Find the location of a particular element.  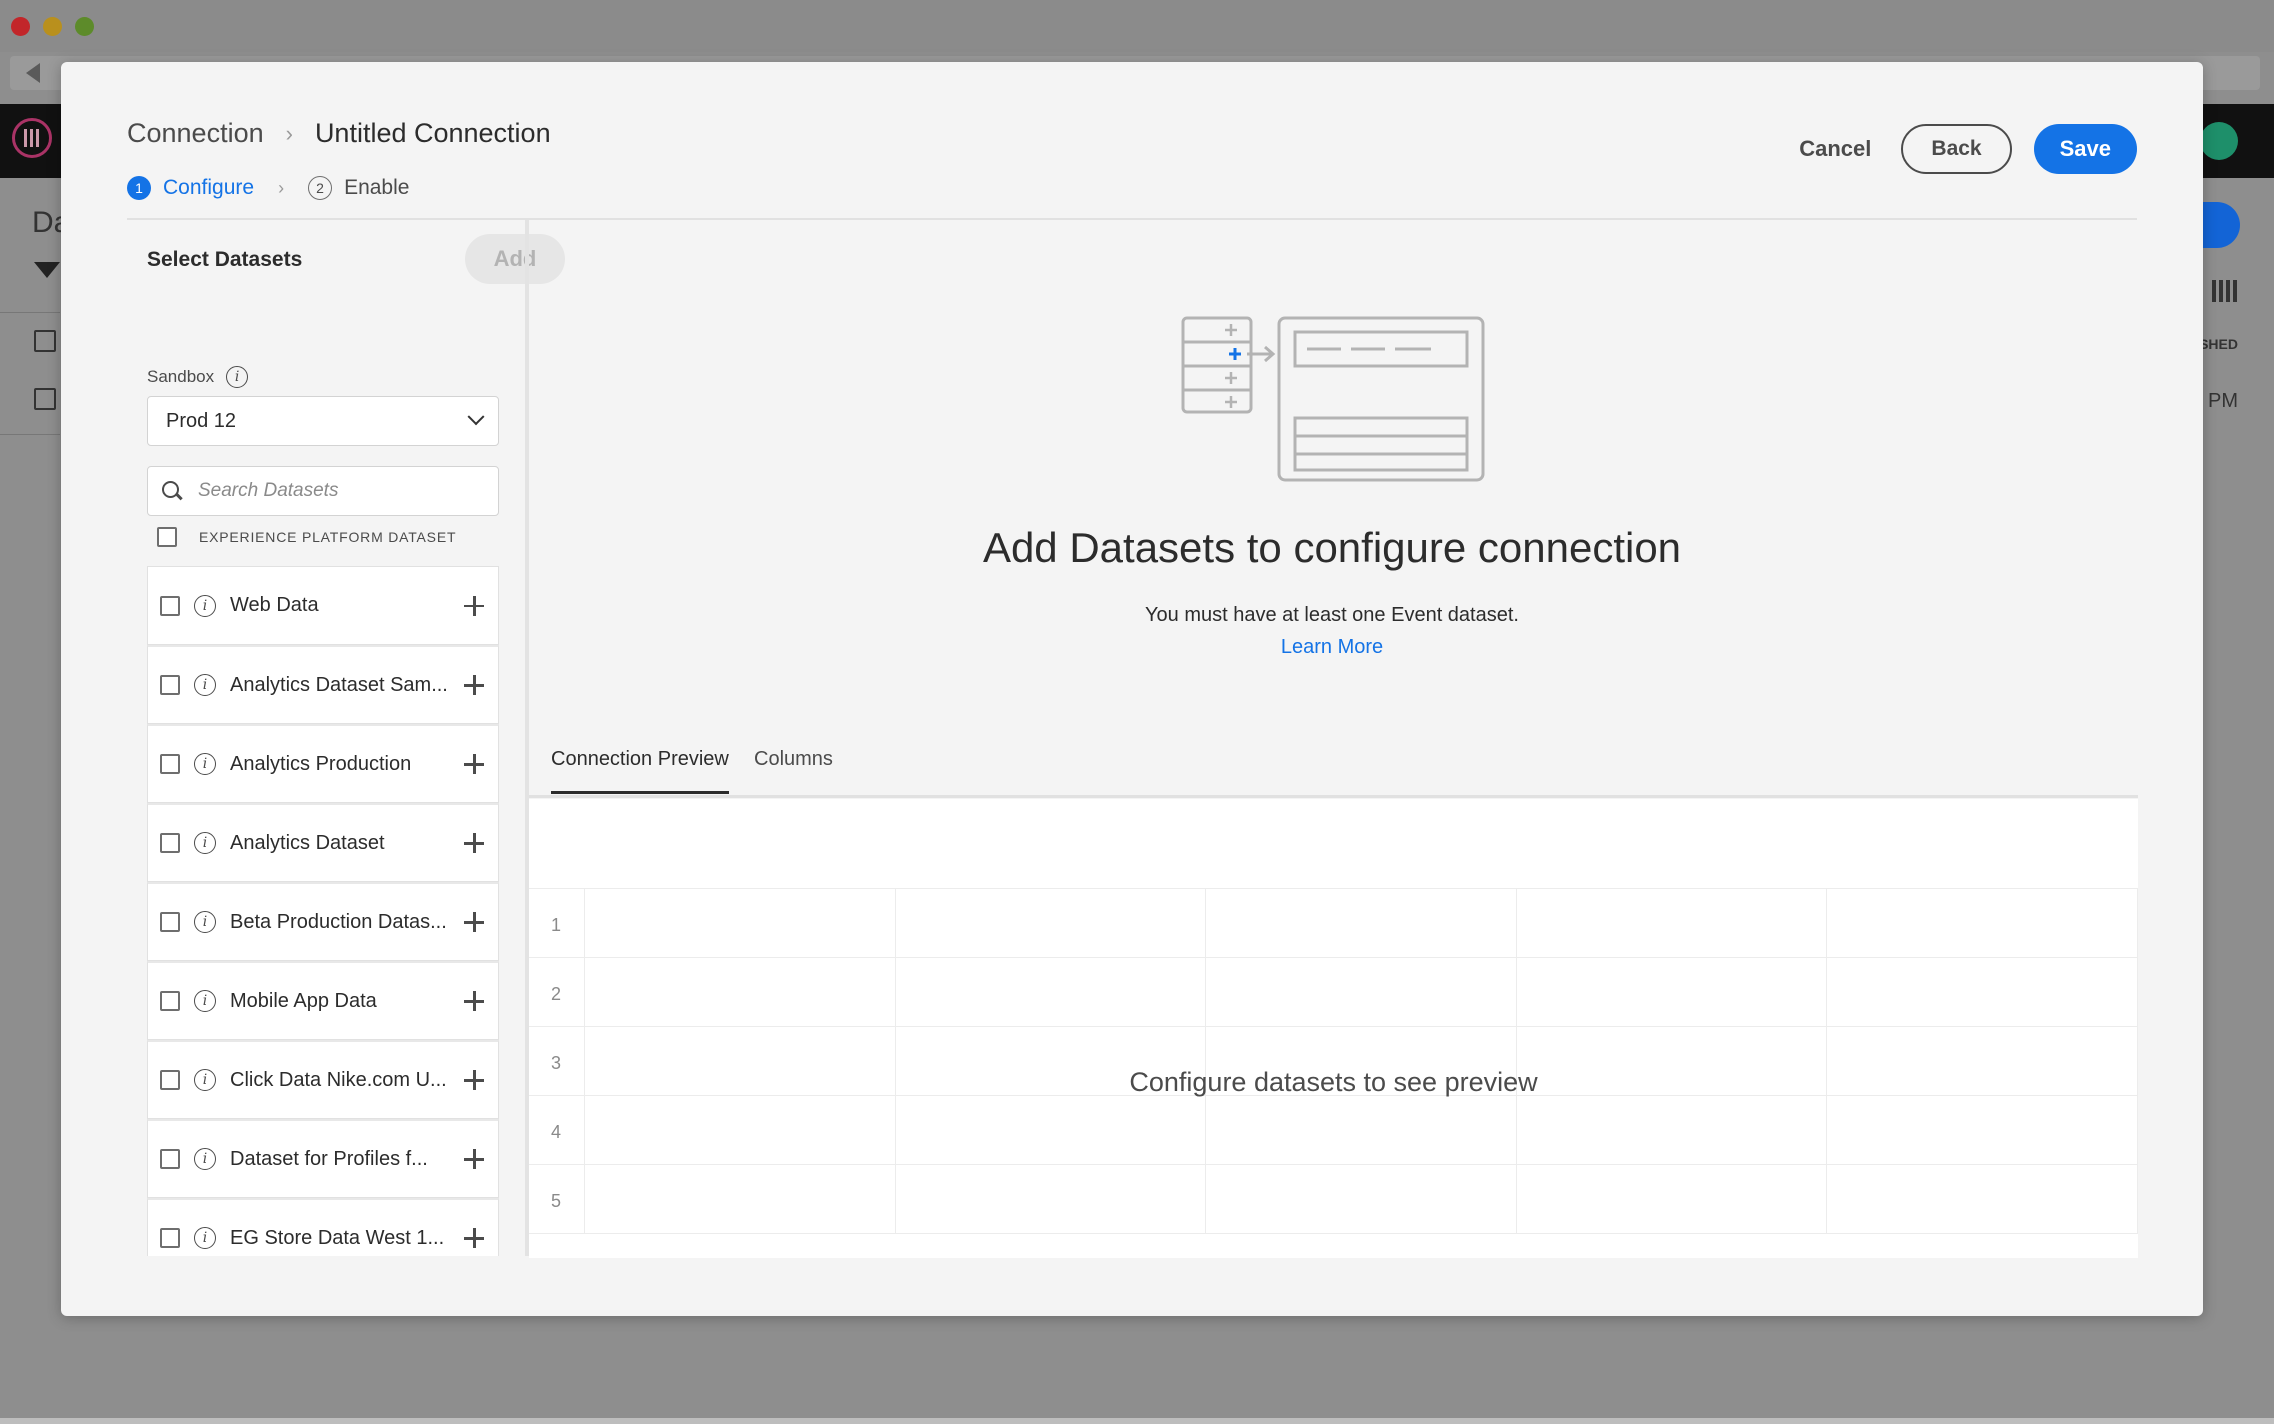

save-button: Save is located at coordinates (2085, 149).